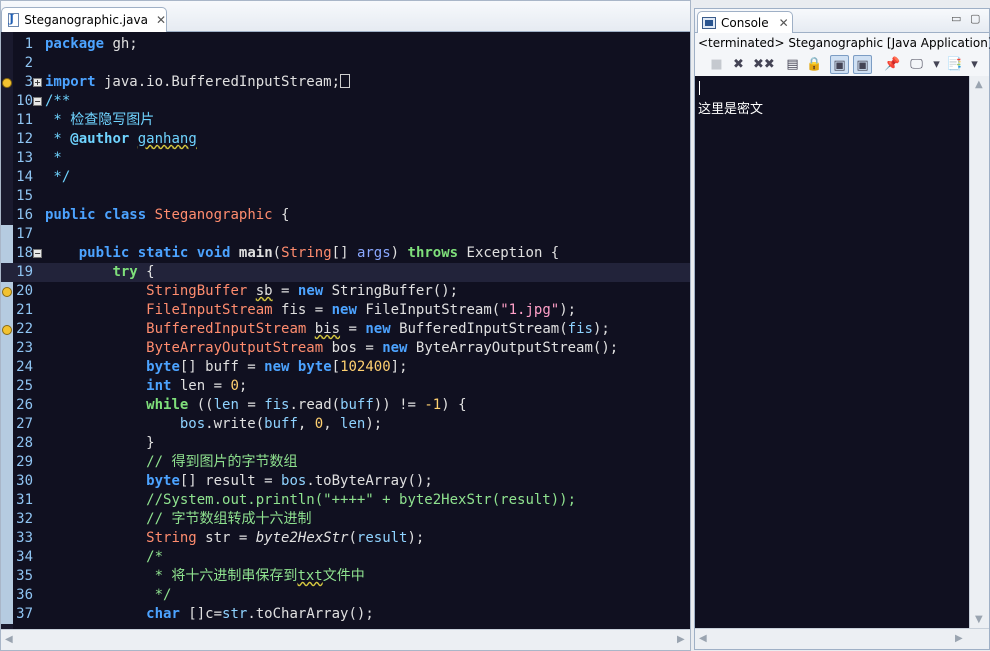 The height and width of the screenshot is (651, 990). What do you see at coordinates (345, 139) in the screenshot?
I see `code-line: 12 * @author ganhang` at bounding box center [345, 139].